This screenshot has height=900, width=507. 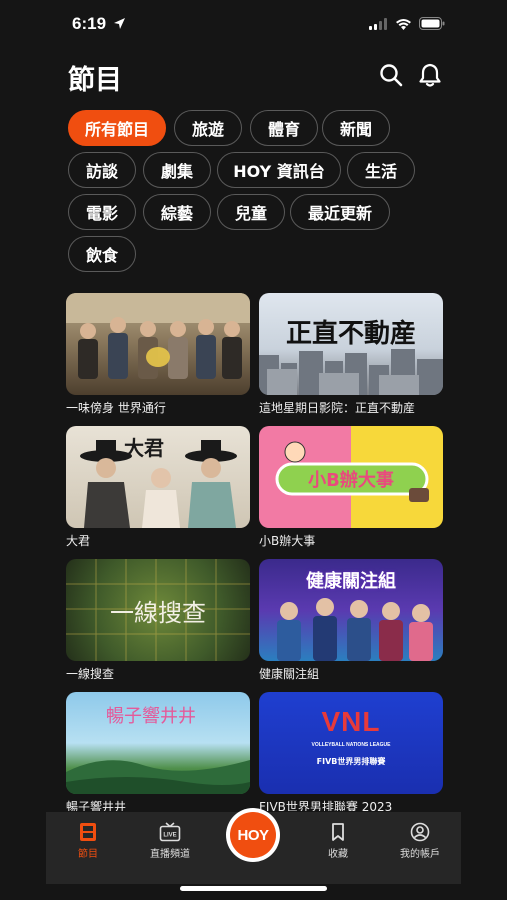 What do you see at coordinates (403, 24) in the screenshot?
I see `wifi-icon` at bounding box center [403, 24].